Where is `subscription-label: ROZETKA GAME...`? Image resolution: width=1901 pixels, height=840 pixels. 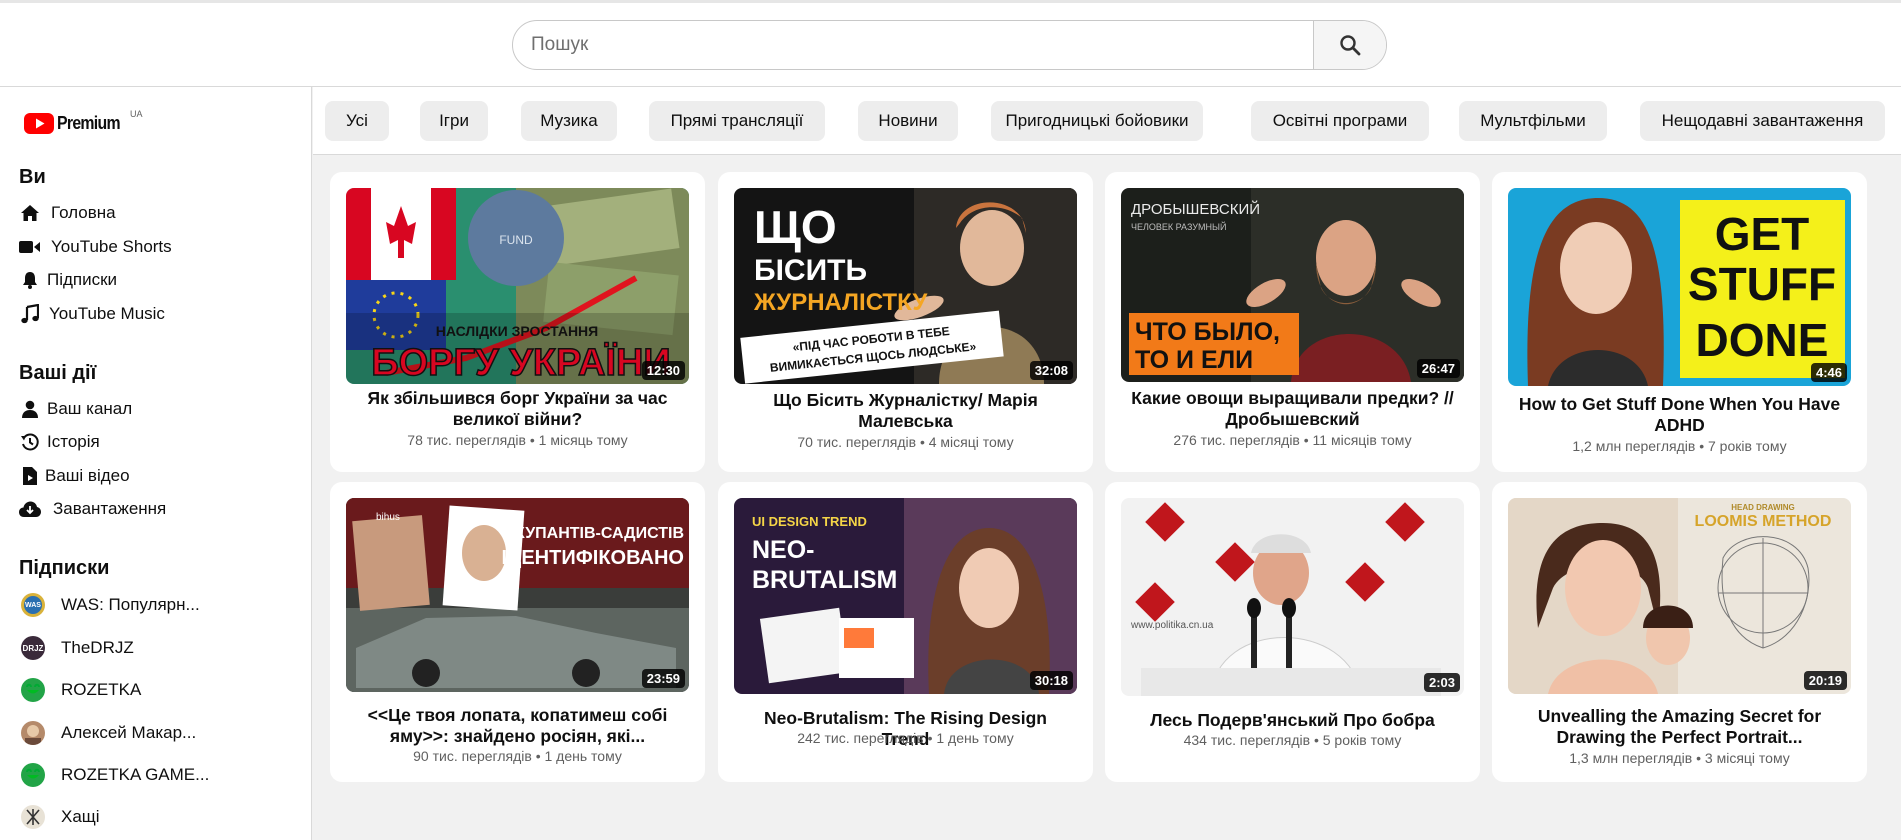 subscription-label: ROZETKA GAME... is located at coordinates (135, 774).